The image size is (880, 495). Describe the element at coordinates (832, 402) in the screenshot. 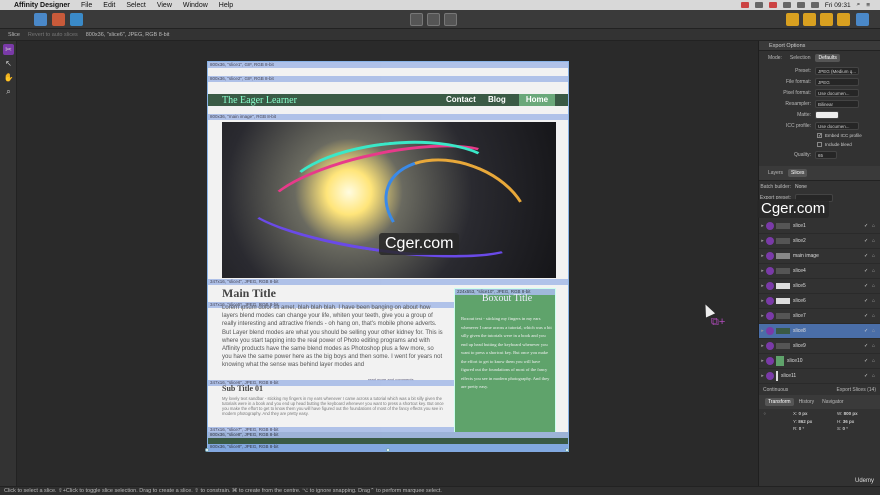

I see `tab-navigator: Navigator` at that location.